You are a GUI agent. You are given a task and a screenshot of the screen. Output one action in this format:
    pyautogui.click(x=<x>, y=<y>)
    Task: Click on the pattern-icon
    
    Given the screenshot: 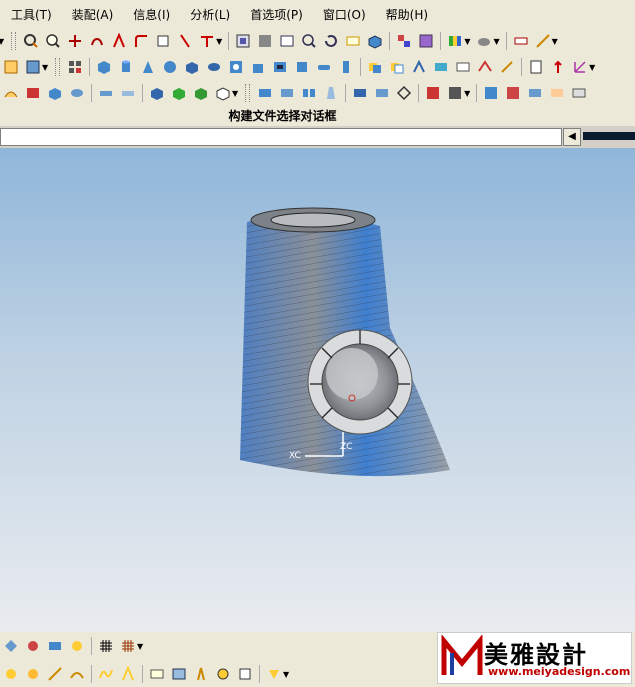 What is the action you would take?
    pyautogui.click(x=507, y=67)
    